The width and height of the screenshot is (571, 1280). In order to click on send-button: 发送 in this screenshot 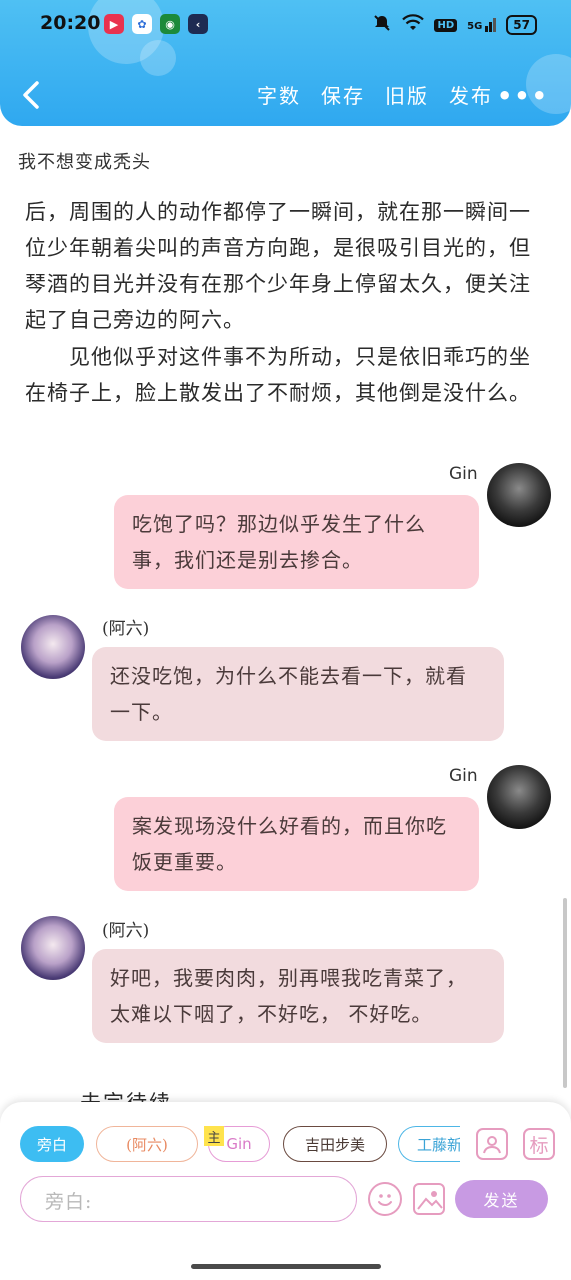, I will do `click(501, 1199)`.